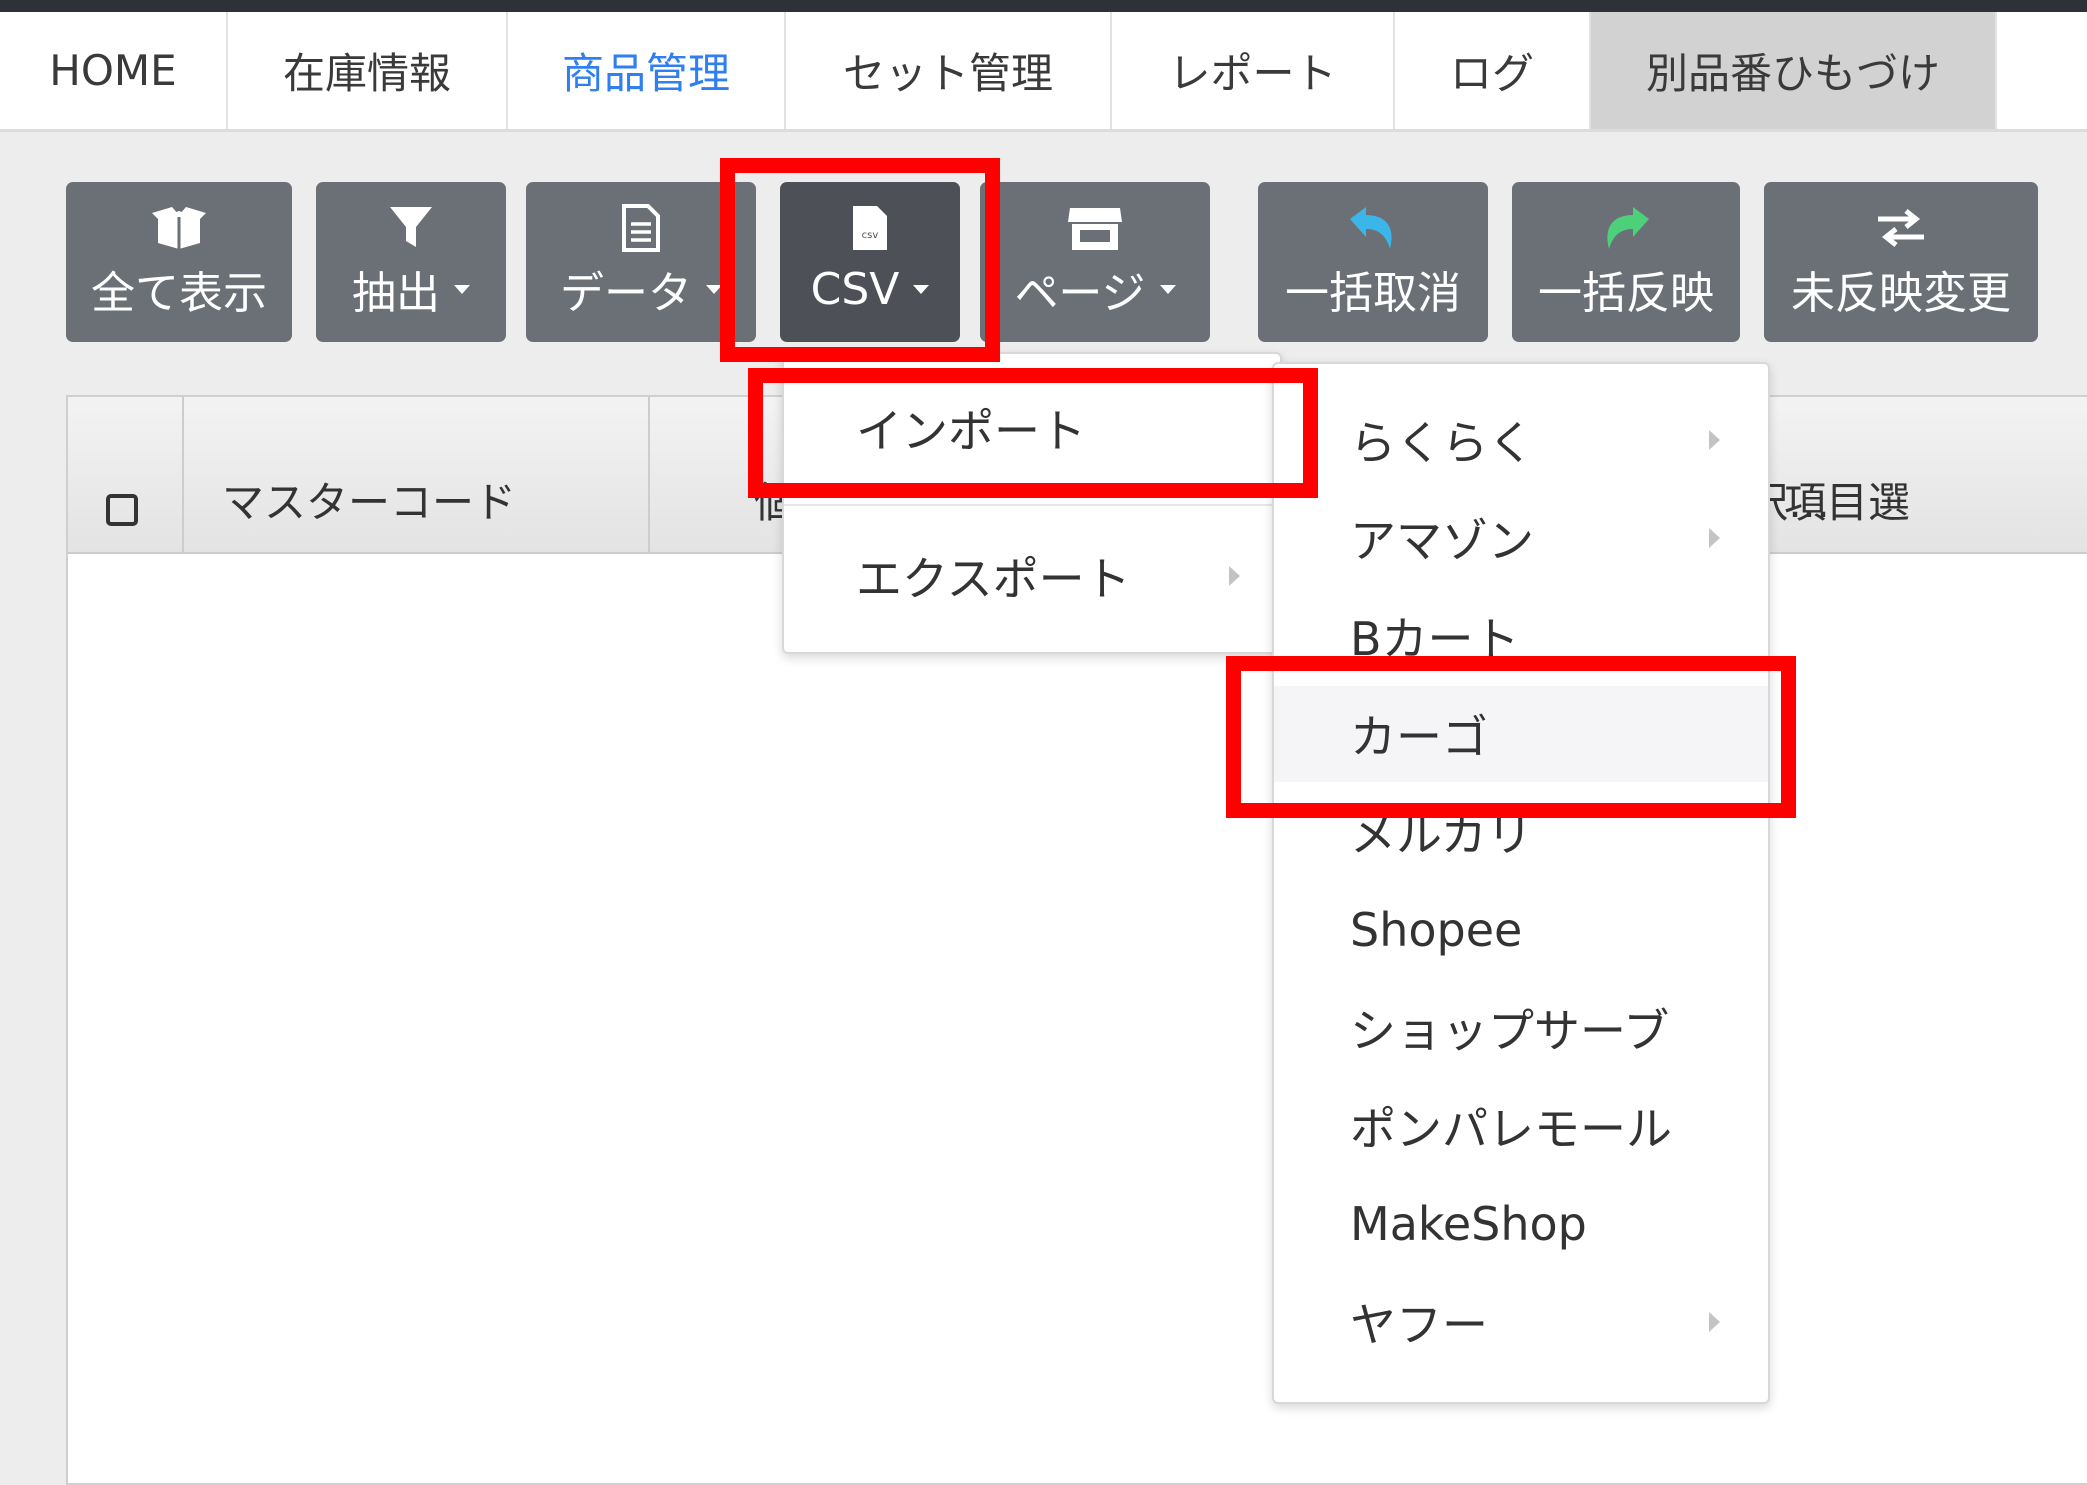 This screenshot has height=1485, width=2087. I want to click on unapplied-changes-label: 未反映変更, so click(1901, 293).